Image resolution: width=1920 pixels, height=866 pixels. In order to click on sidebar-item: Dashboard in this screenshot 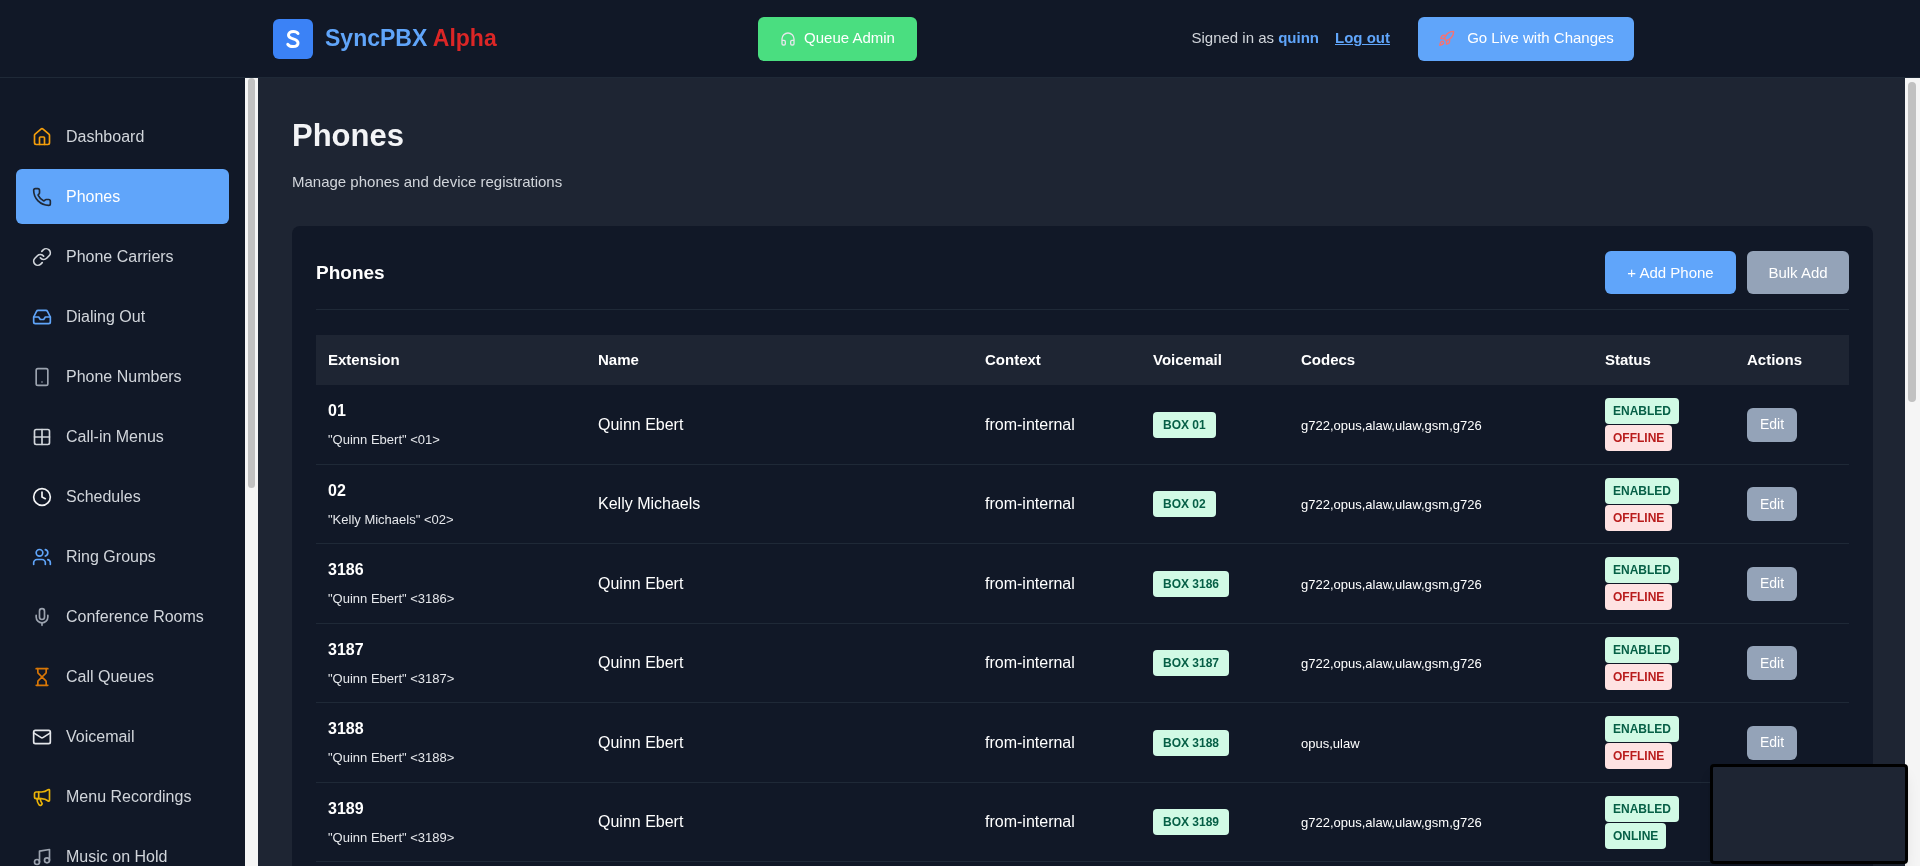, I will do `click(122, 136)`.